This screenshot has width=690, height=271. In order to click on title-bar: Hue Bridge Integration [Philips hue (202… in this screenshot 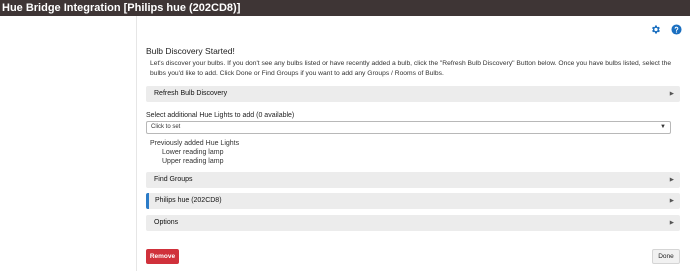, I will do `click(345, 8)`.